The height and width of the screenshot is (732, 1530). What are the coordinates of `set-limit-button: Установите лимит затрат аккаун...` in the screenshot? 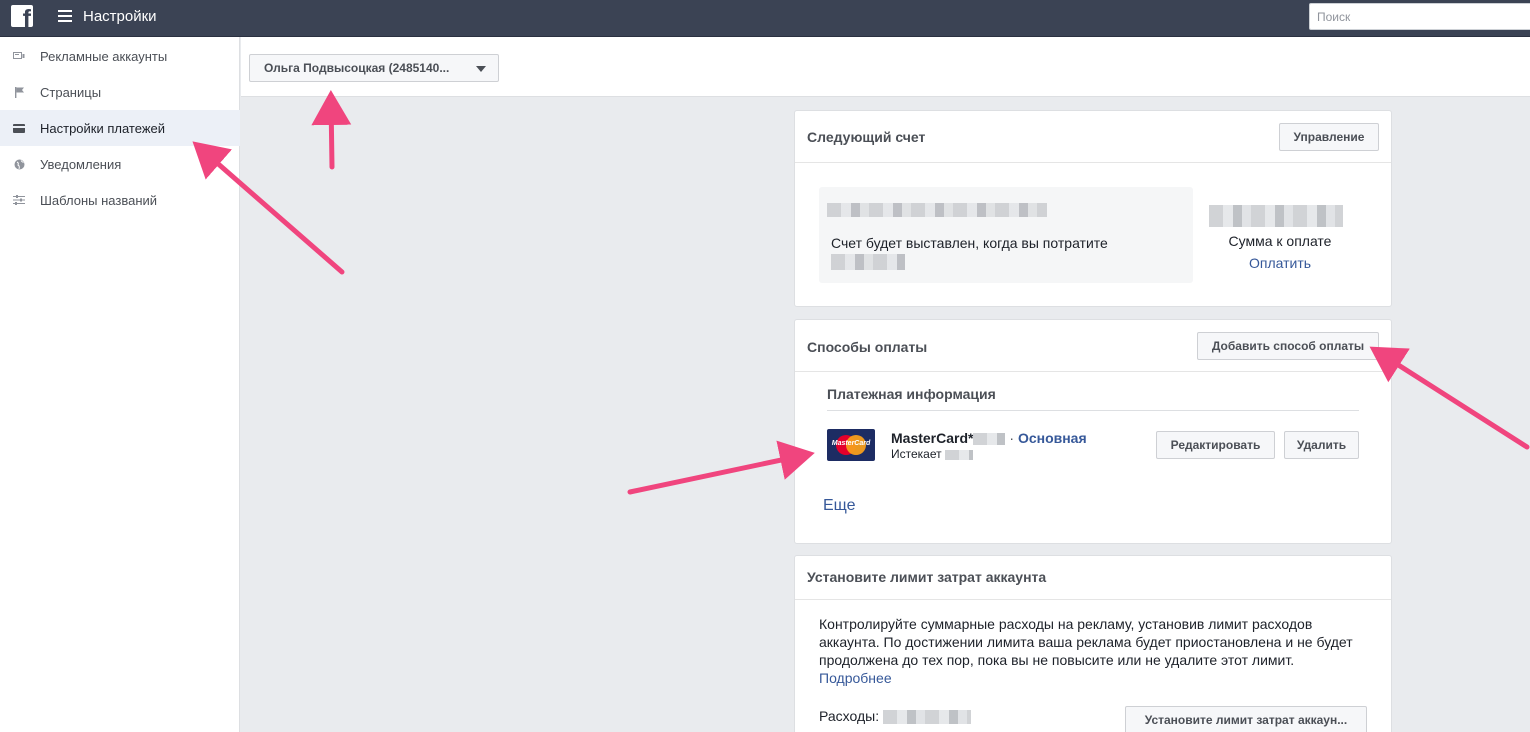 It's located at (1246, 719).